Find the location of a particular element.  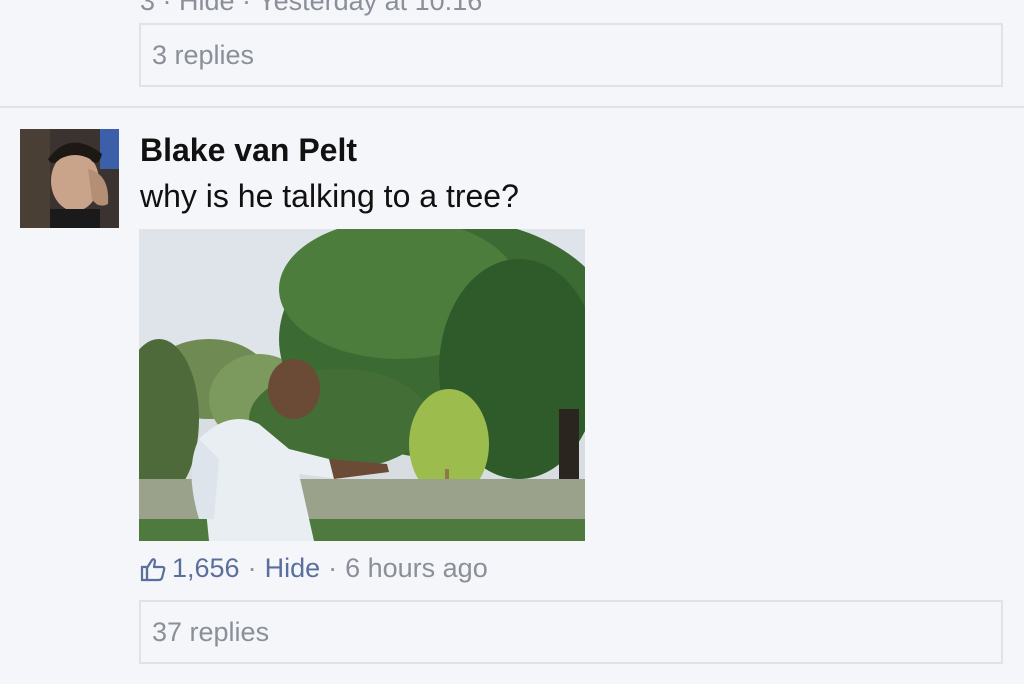

comment-divider is located at coordinates (512, 107).